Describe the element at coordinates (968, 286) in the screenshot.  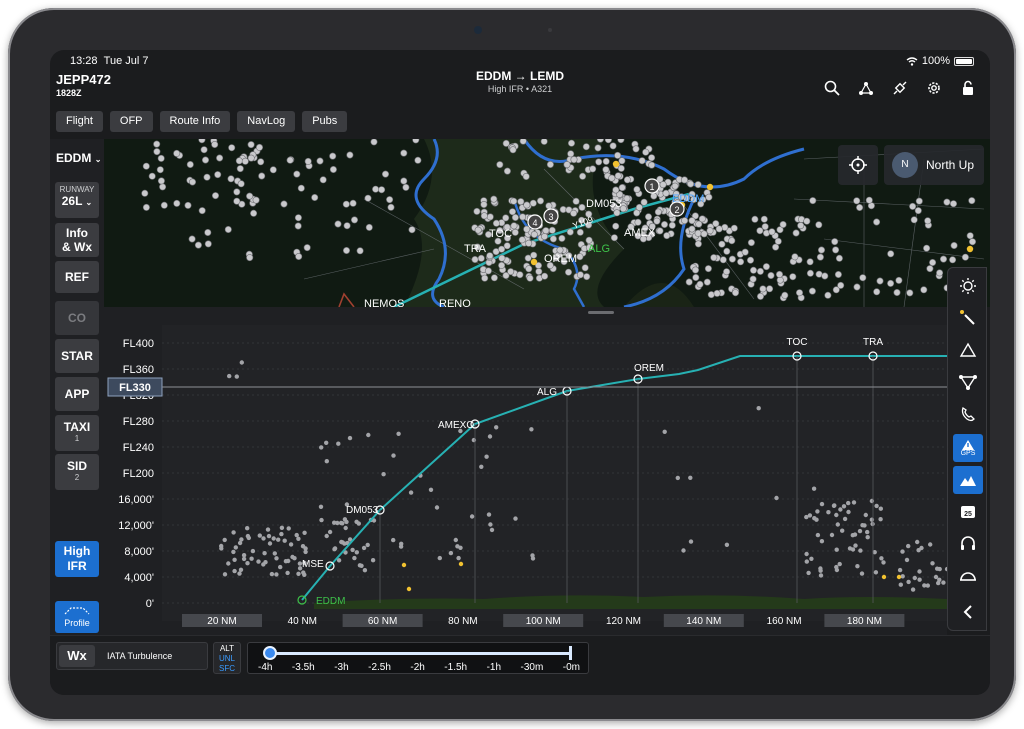
I see `sun-brightness-icon` at that location.